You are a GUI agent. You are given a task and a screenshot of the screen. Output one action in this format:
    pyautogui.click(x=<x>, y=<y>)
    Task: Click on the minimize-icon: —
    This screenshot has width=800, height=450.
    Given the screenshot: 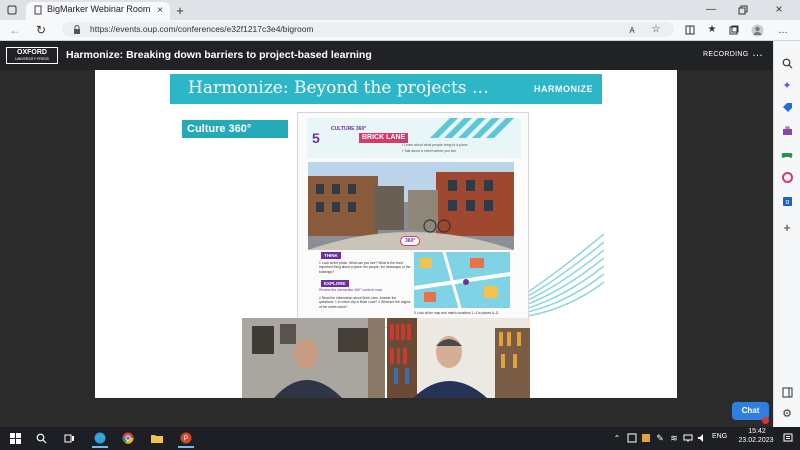 What is the action you would take?
    pyautogui.click(x=711, y=9)
    